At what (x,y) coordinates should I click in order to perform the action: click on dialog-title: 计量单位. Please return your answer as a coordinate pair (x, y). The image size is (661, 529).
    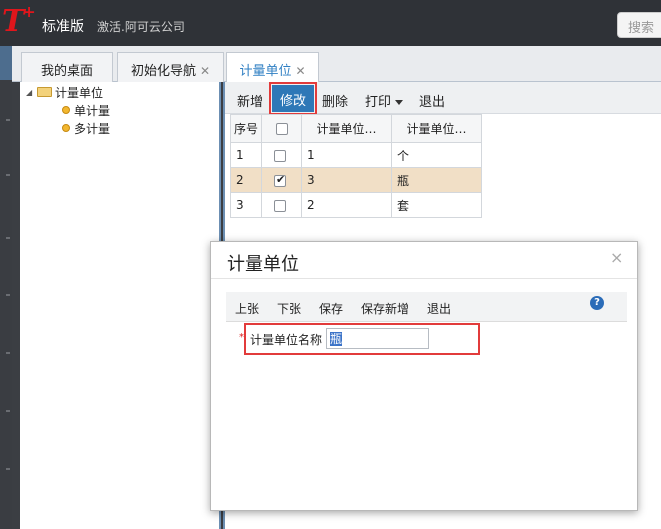
    Looking at the image, I should click on (263, 264).